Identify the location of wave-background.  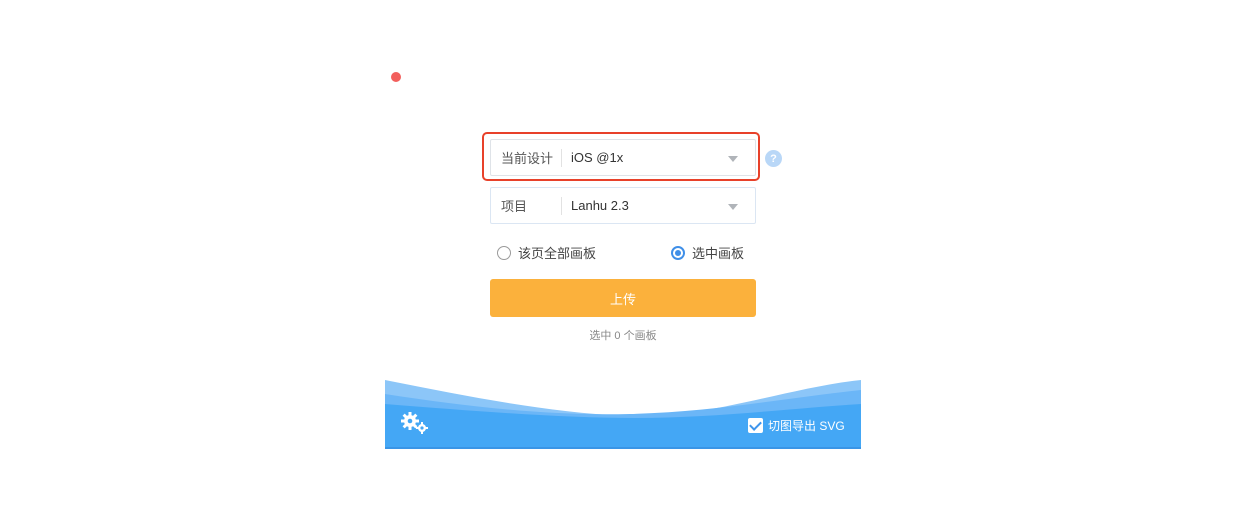
(623, 414).